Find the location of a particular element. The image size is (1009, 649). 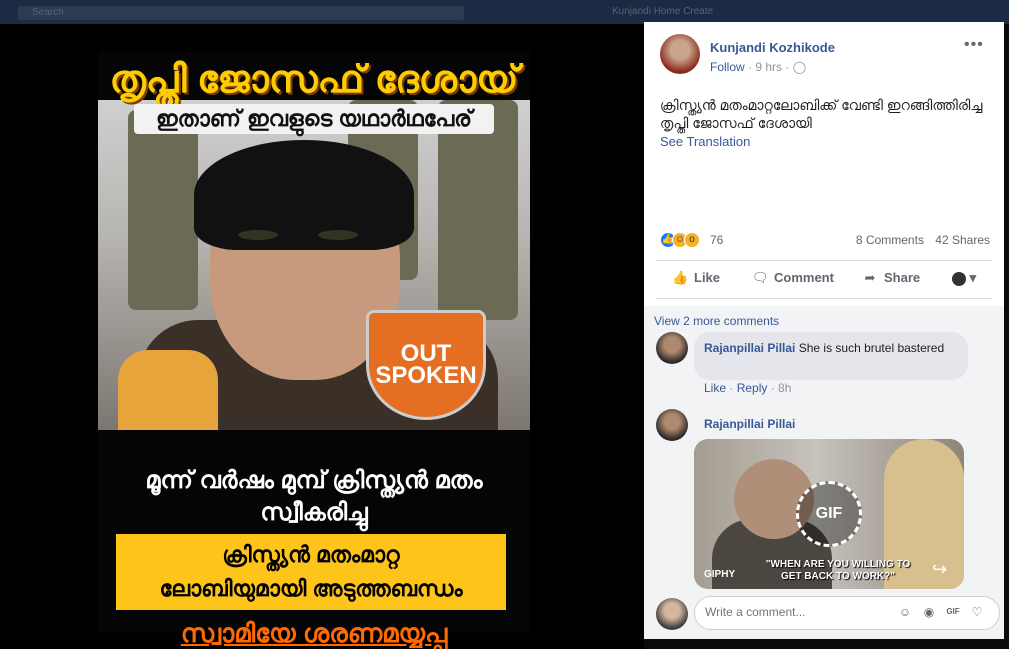

post-stats: 8 Comments 42 Shares is located at coordinates (919, 240).